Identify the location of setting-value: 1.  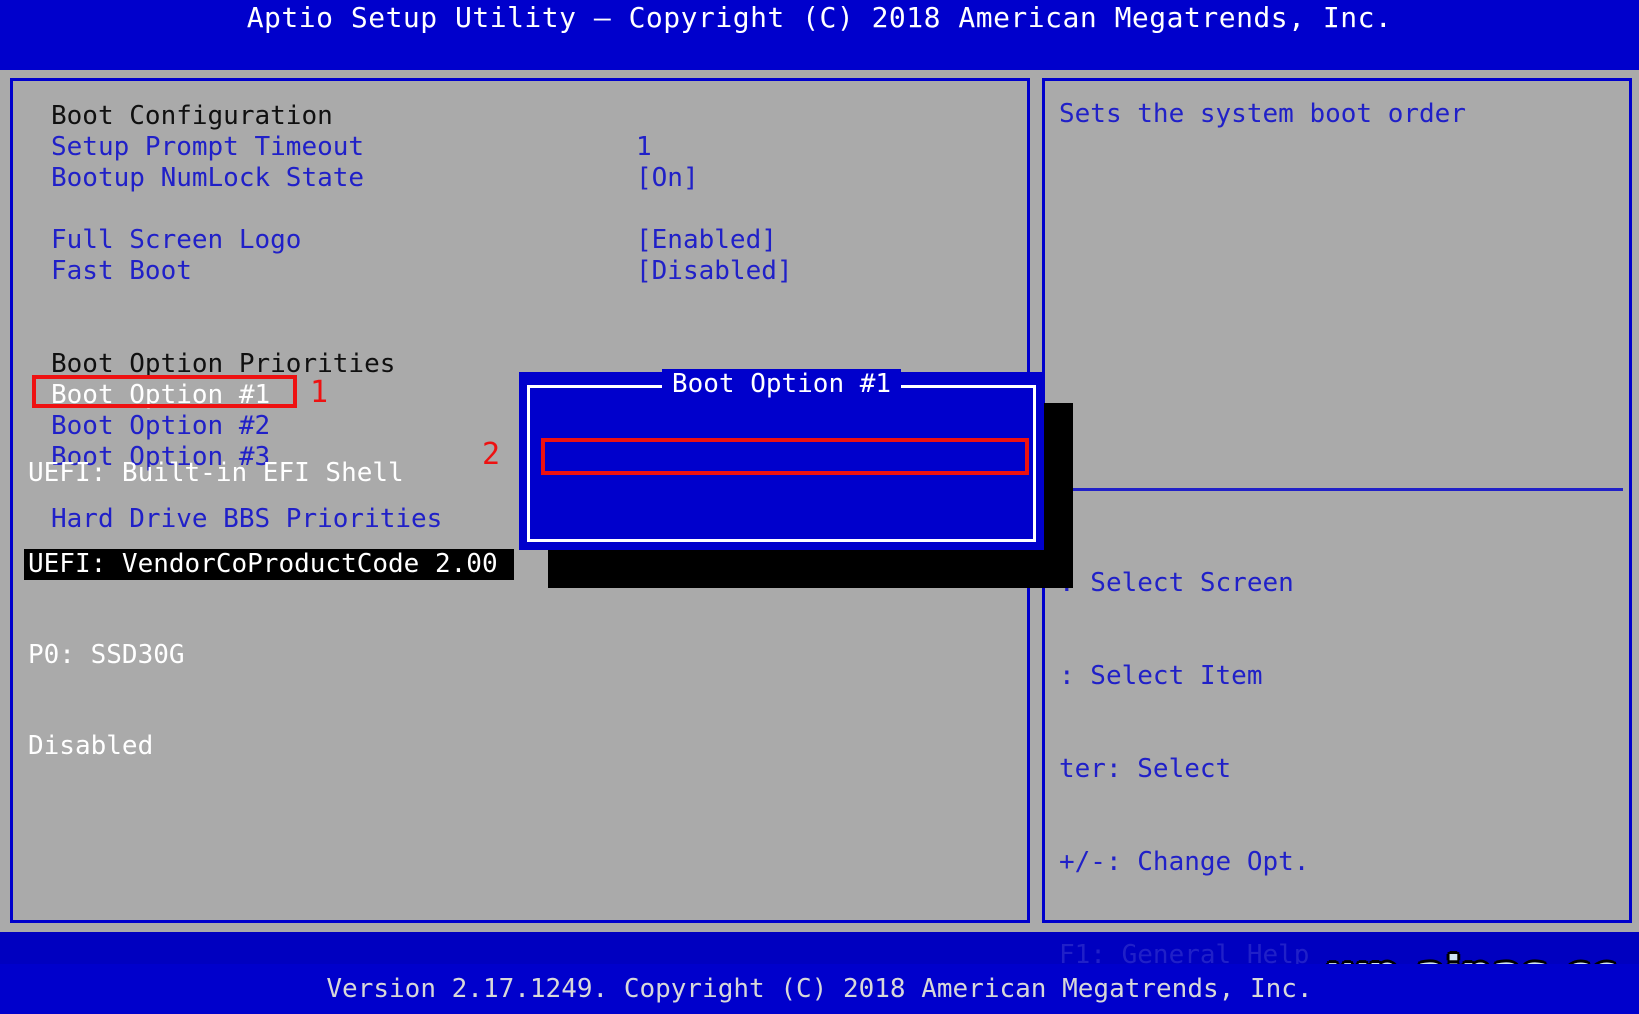
(644, 147).